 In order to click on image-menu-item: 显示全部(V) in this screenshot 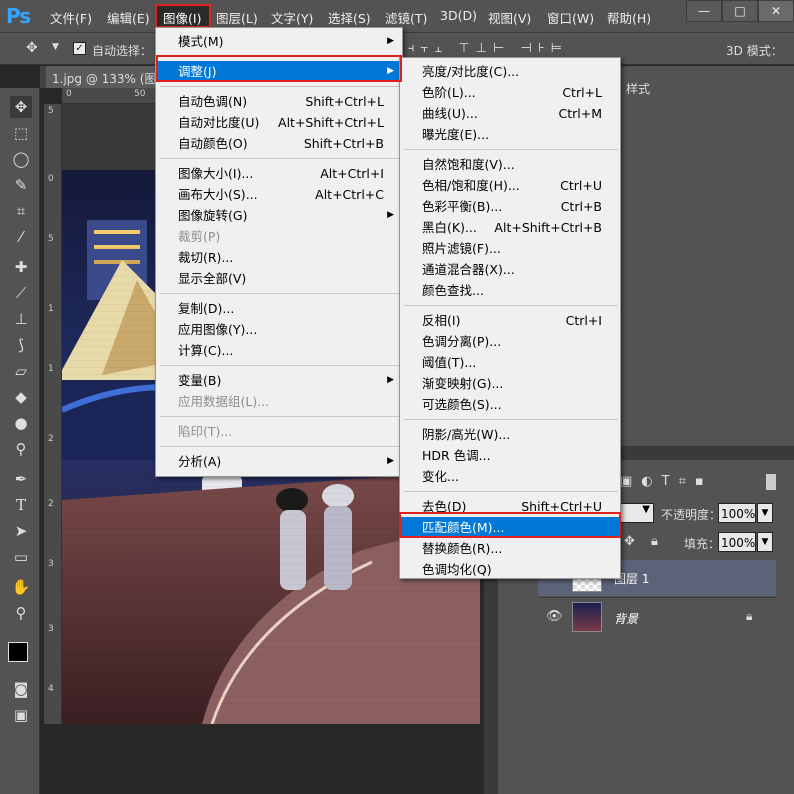, I will do `click(279, 278)`.